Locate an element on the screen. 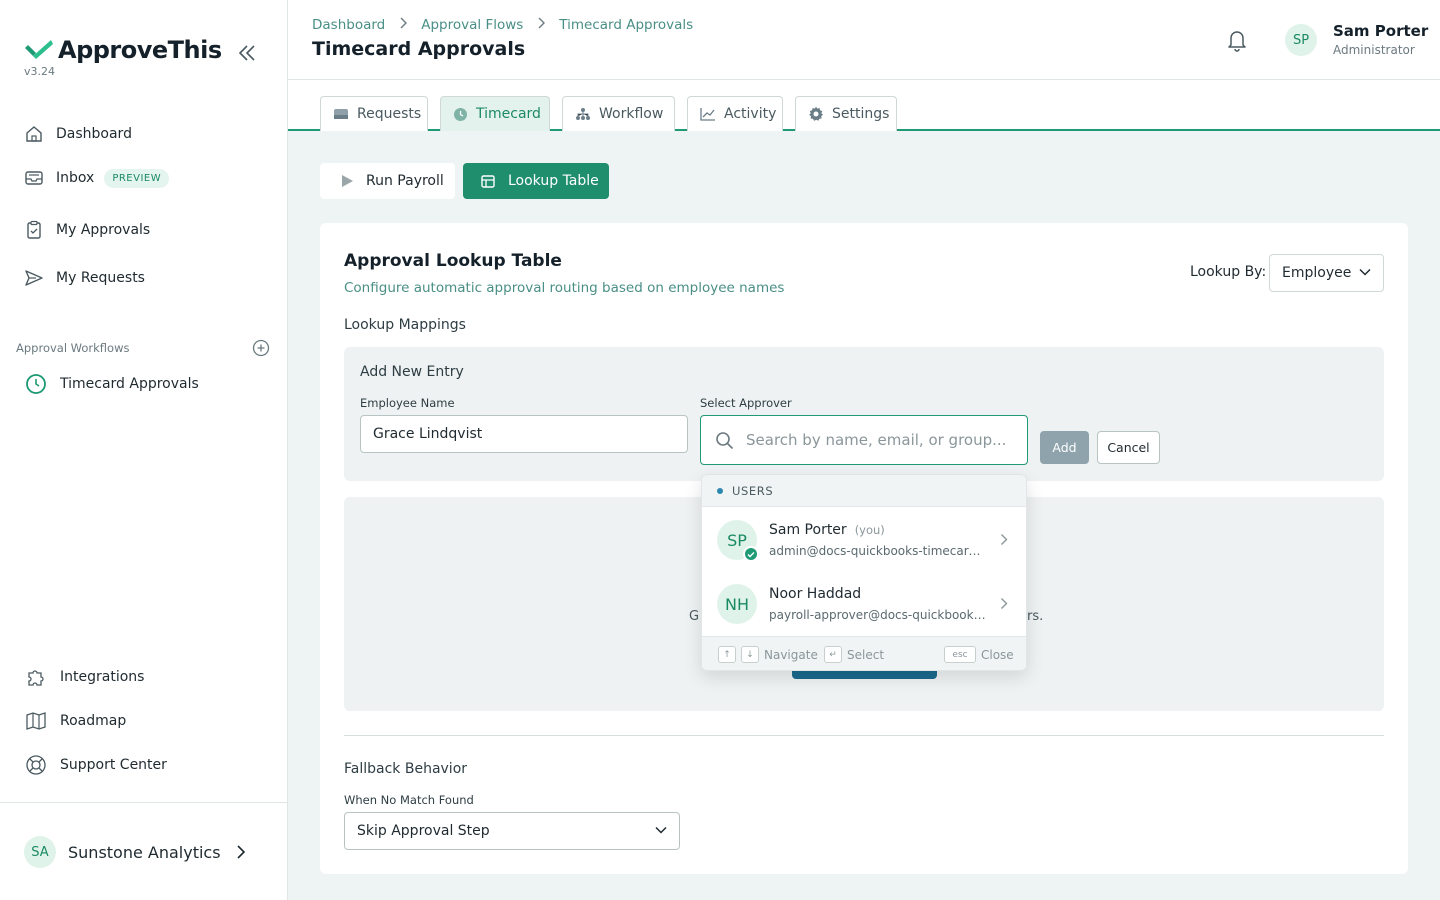 The width and height of the screenshot is (1440, 900). dropdown-user-name: Sam Porter (you) is located at coordinates (827, 530).